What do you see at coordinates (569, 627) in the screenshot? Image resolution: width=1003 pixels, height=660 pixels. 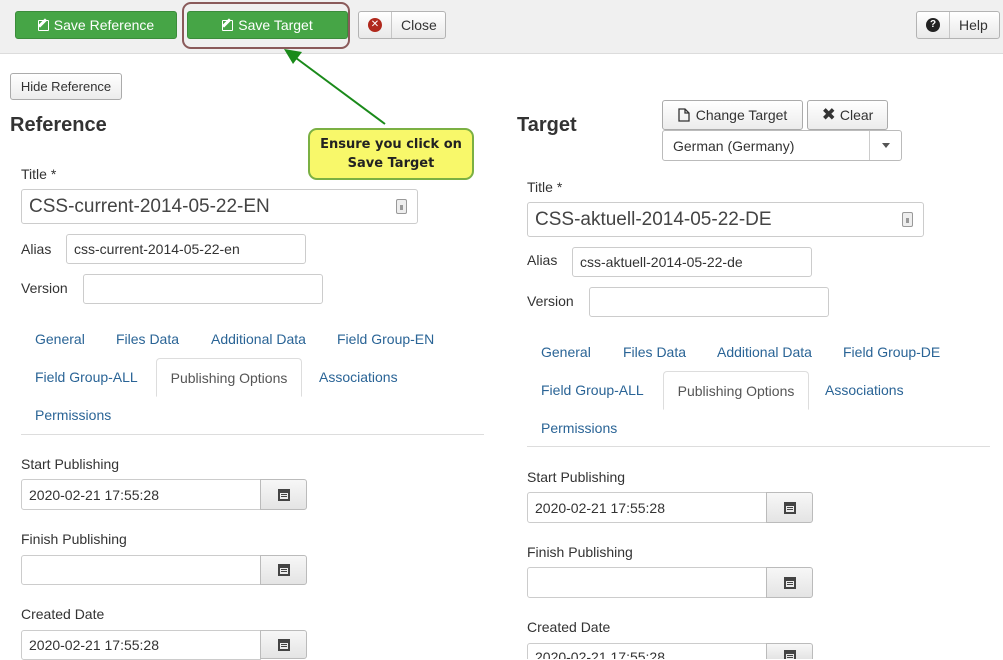 I see `target-created-label: Created Date` at bounding box center [569, 627].